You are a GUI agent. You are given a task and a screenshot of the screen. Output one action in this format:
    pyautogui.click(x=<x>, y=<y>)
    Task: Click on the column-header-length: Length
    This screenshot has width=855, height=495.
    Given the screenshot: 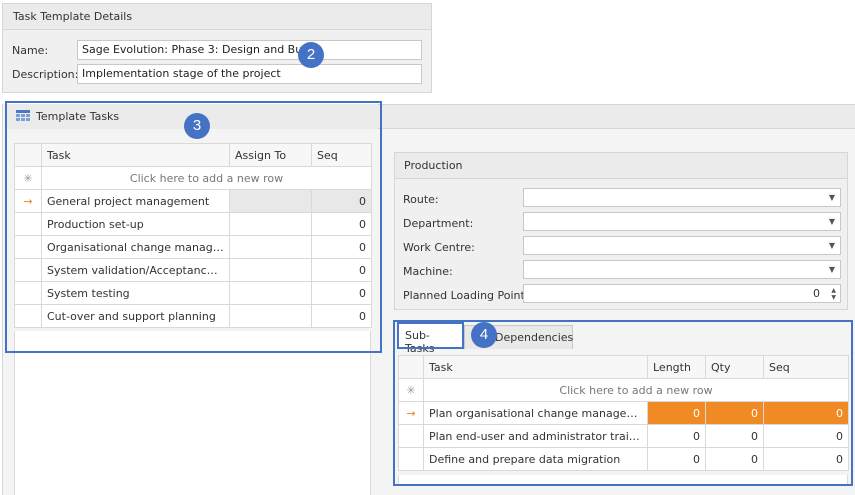 What is the action you would take?
    pyautogui.click(x=676, y=367)
    